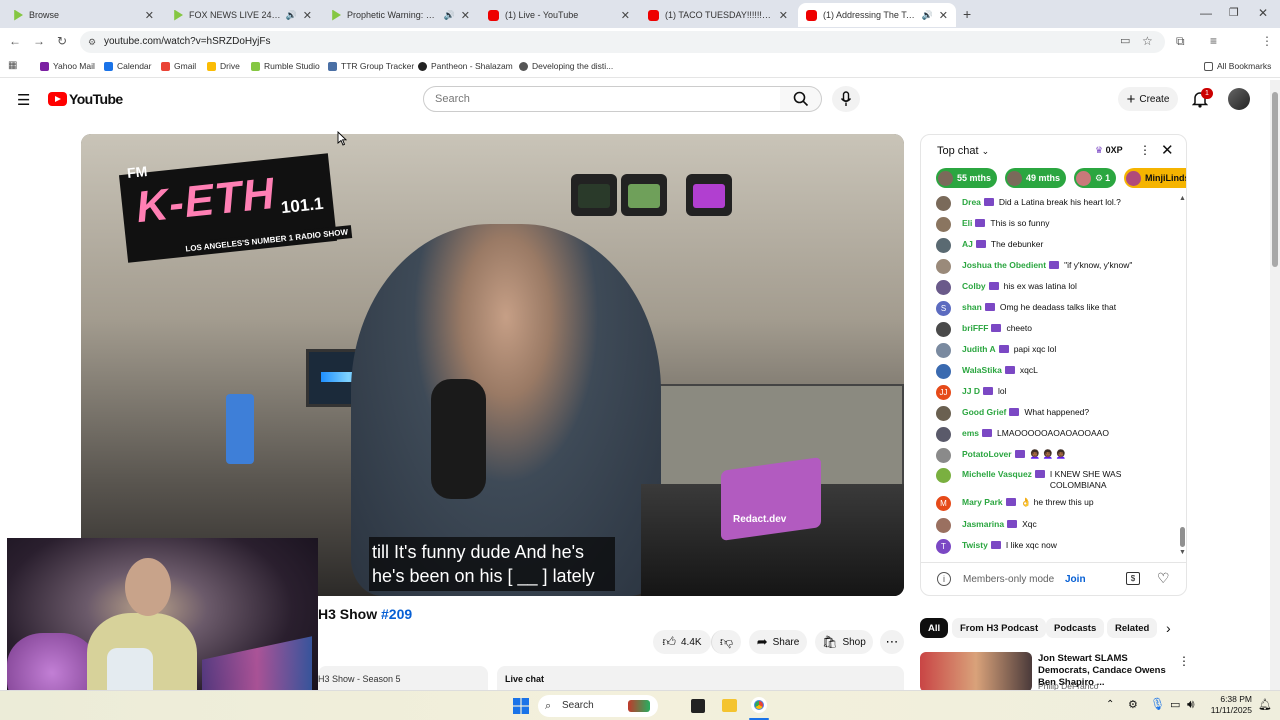 The height and width of the screenshot is (720, 1280). What do you see at coordinates (1075, 579) in the screenshot?
I see `join-button: Join` at bounding box center [1075, 579].